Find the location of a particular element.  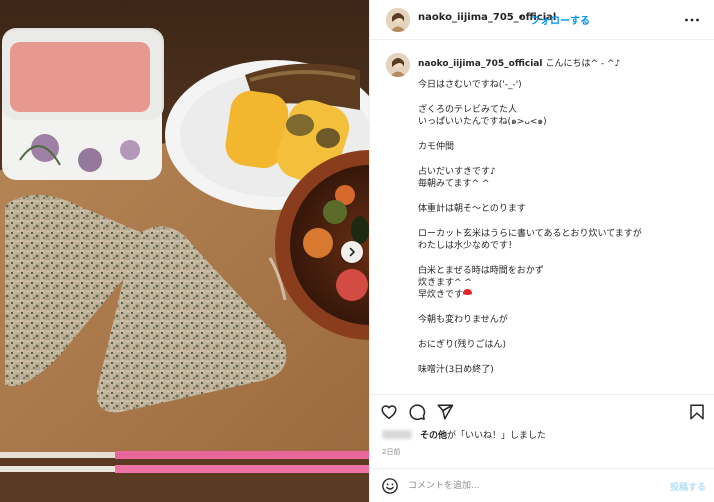

post-header: naoko_iijima_705_official • フォローする is located at coordinates (542, 20).